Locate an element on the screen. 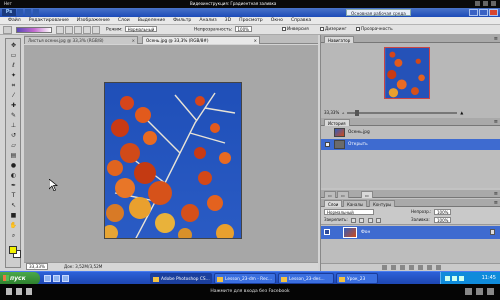 The width and height of the screenshot is (500, 300). video-bottom-message: Нажмите для входа без Facebook is located at coordinates (250, 291).